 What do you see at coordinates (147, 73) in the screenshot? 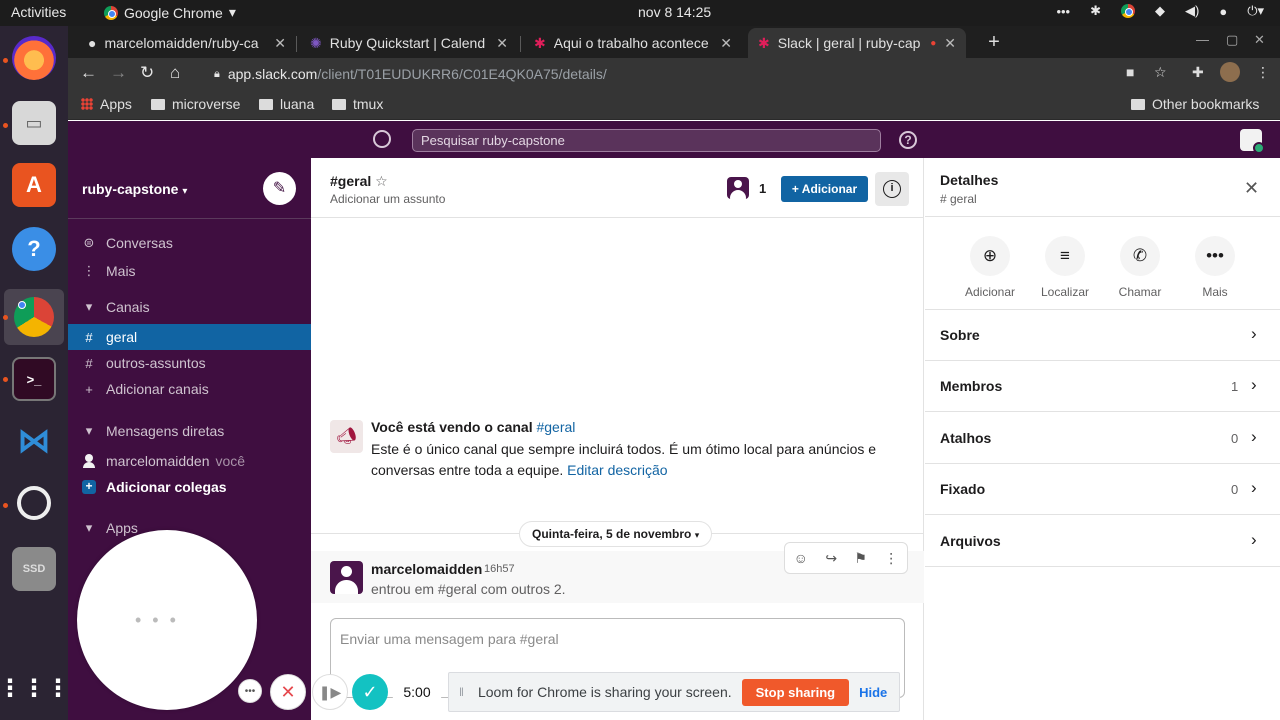
I see `reload-icon: ↻` at bounding box center [147, 73].